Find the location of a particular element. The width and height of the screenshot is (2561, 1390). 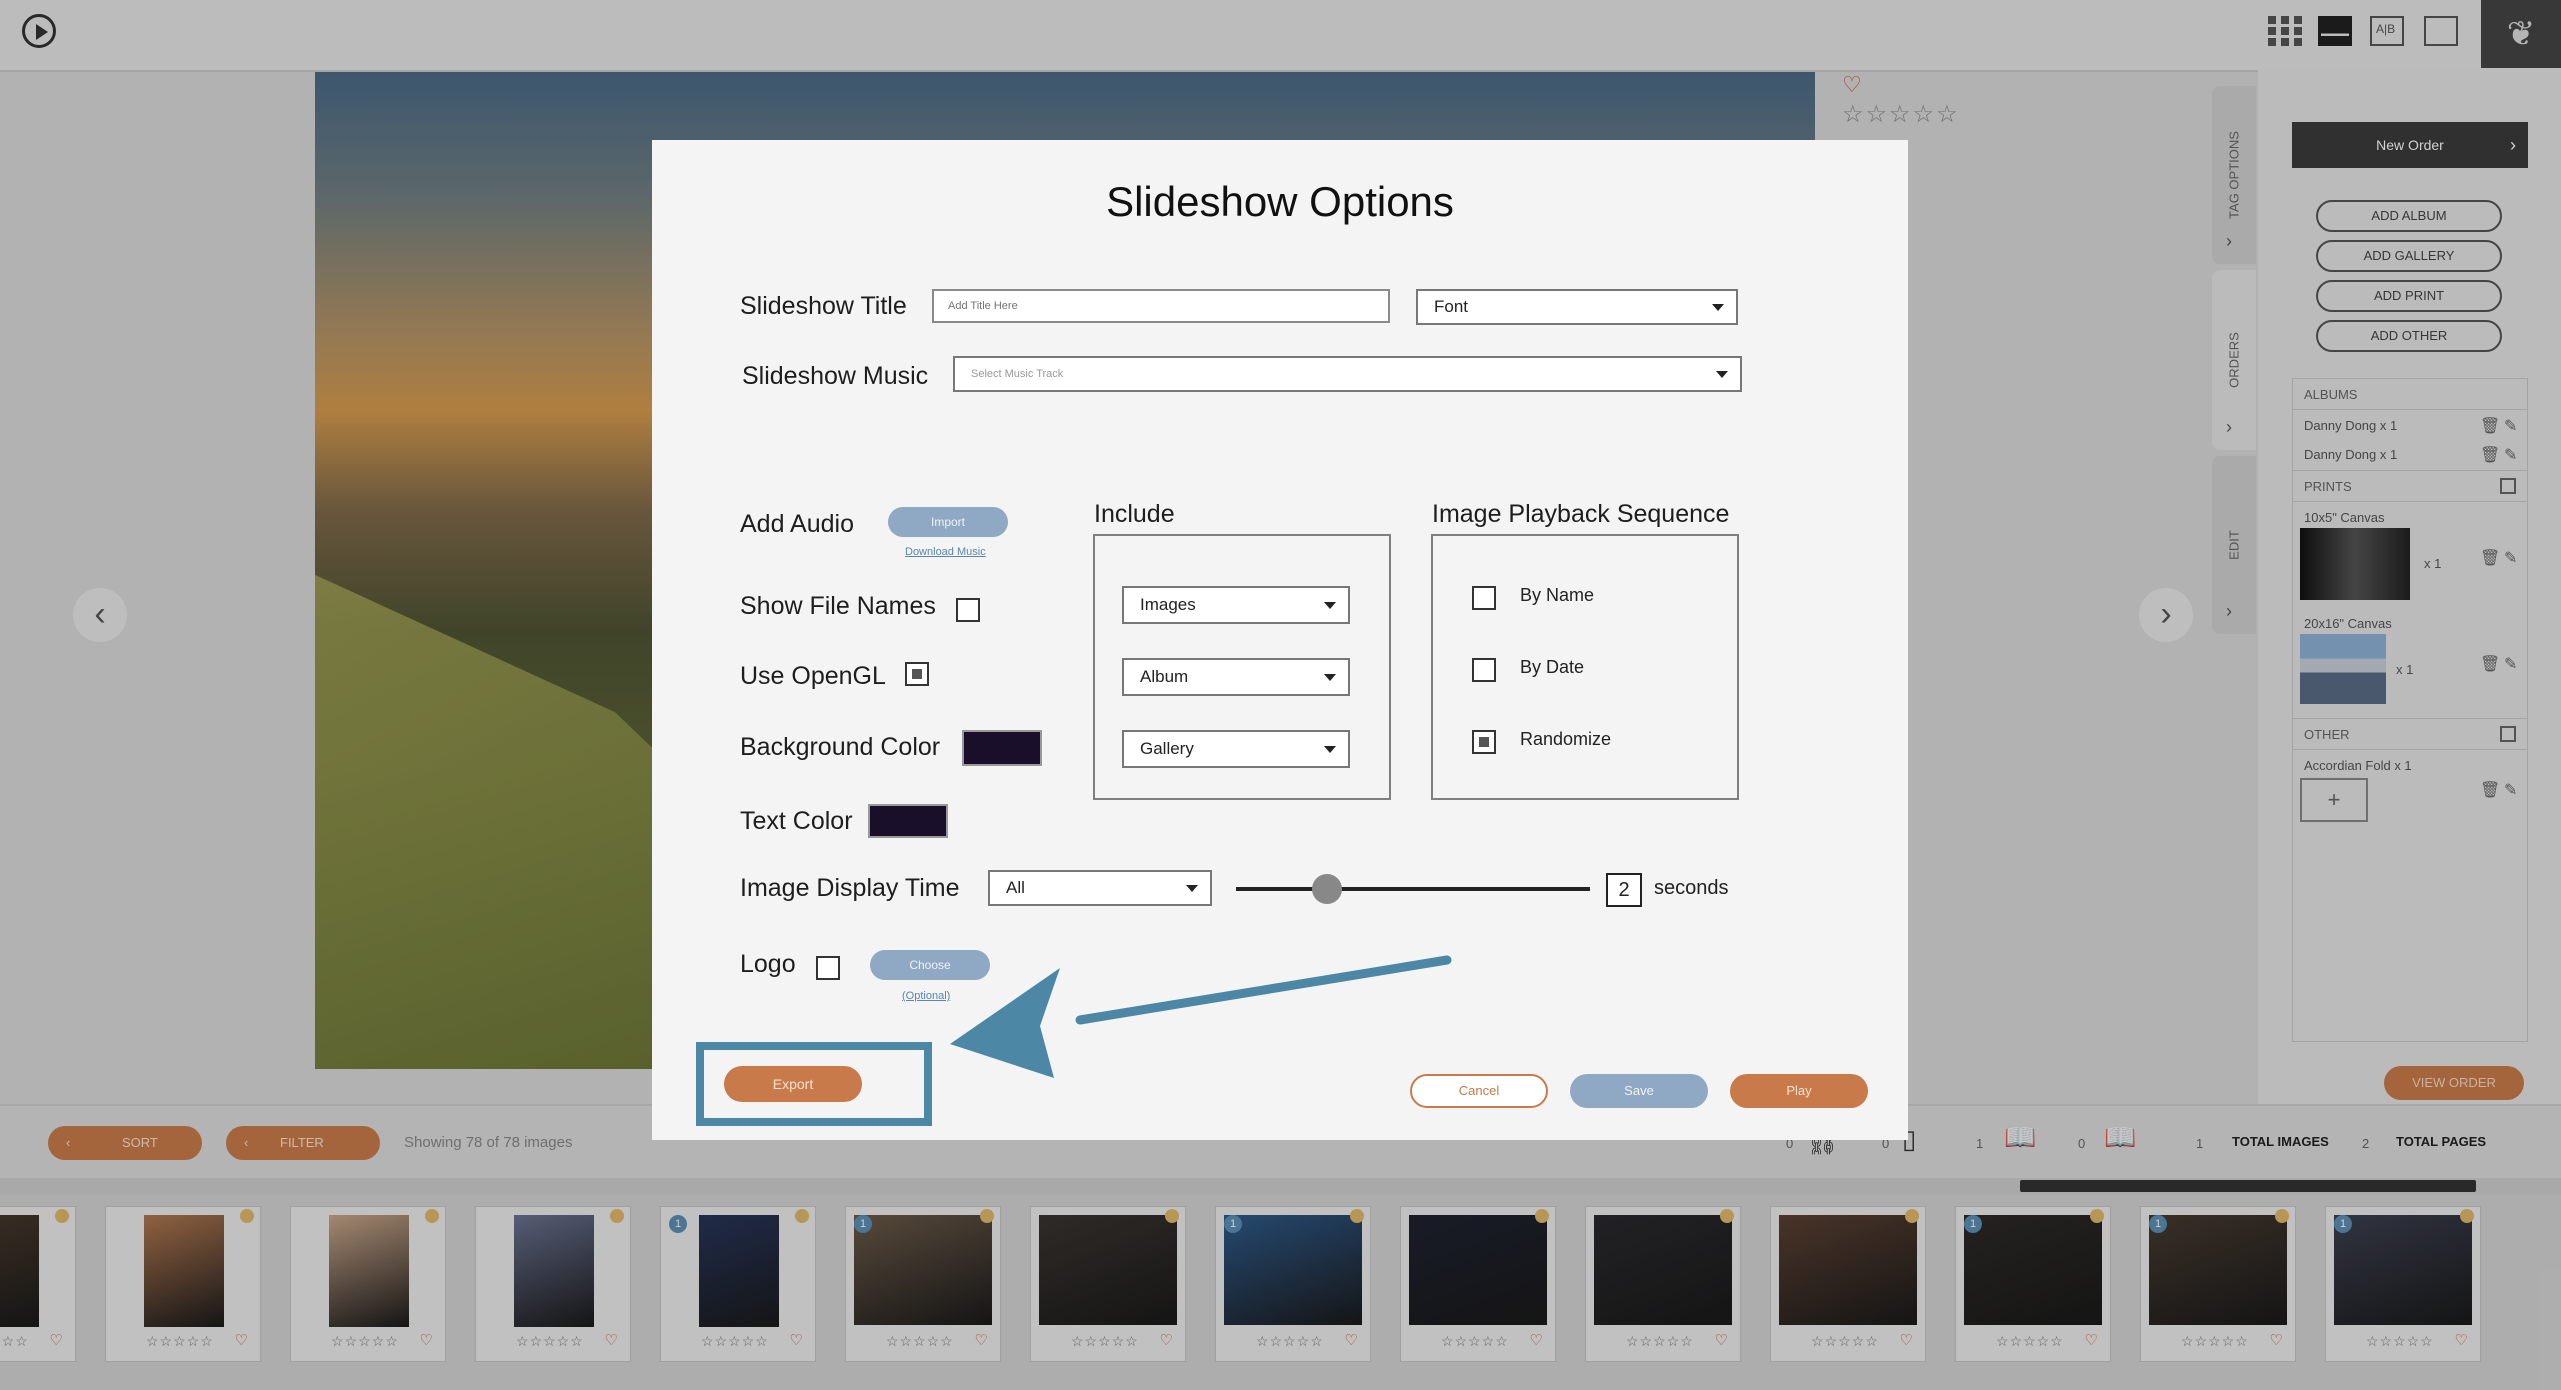

by-name-checkbox is located at coordinates (1484, 598).